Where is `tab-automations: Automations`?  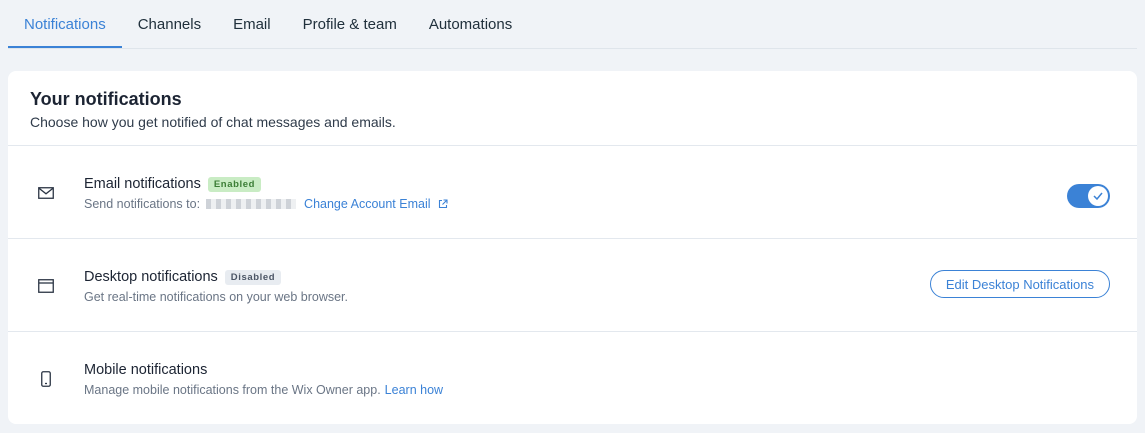
tab-automations: Automations is located at coordinates (470, 25).